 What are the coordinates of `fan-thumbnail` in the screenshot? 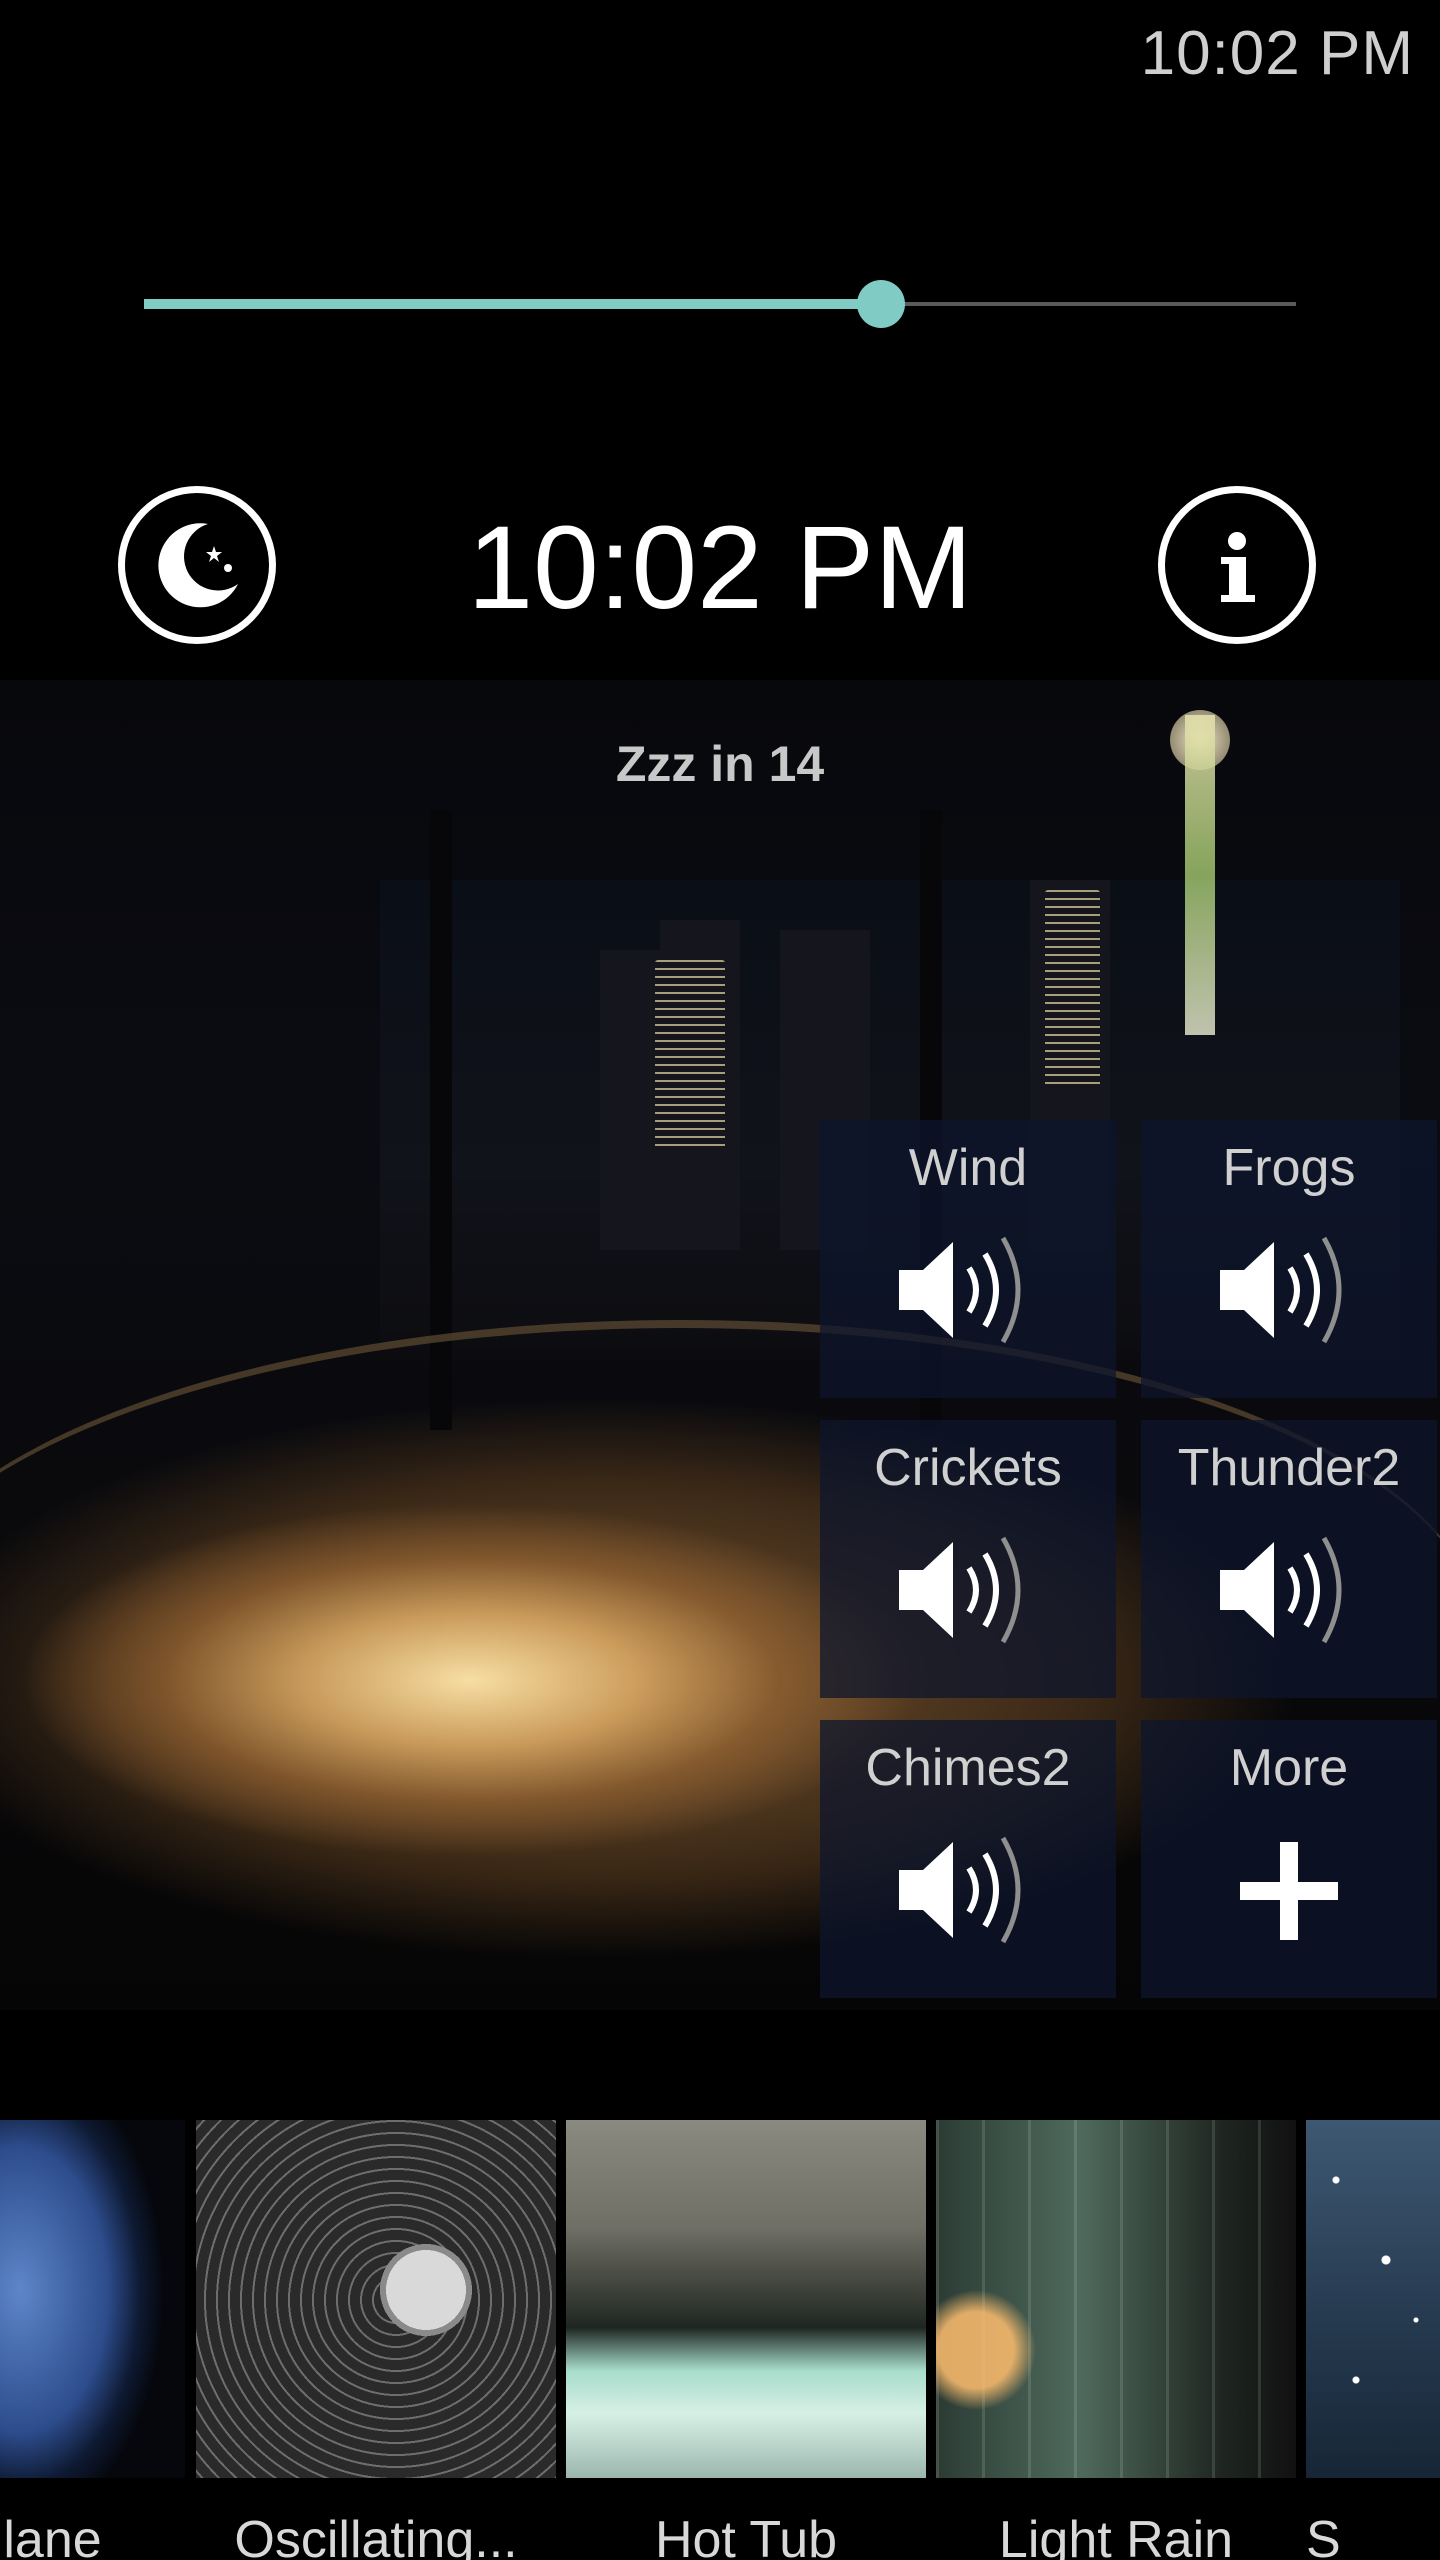 It's located at (376, 2299).